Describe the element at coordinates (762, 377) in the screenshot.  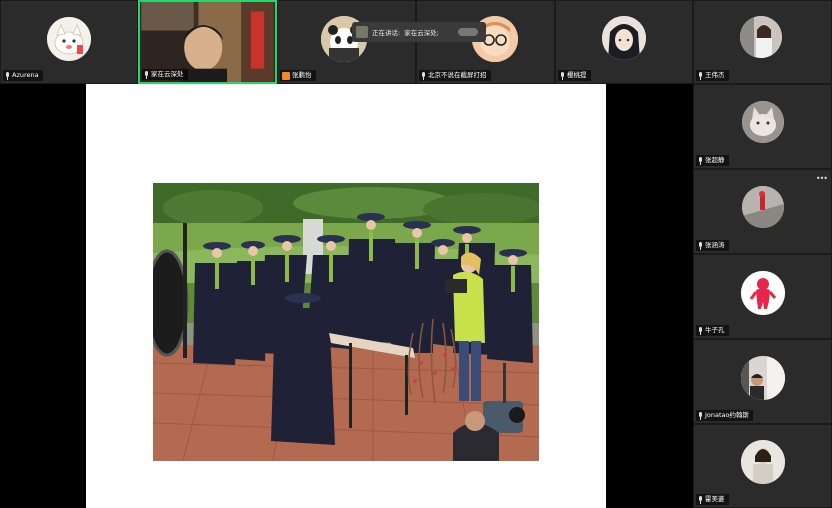
I see `person-window-avatar` at that location.